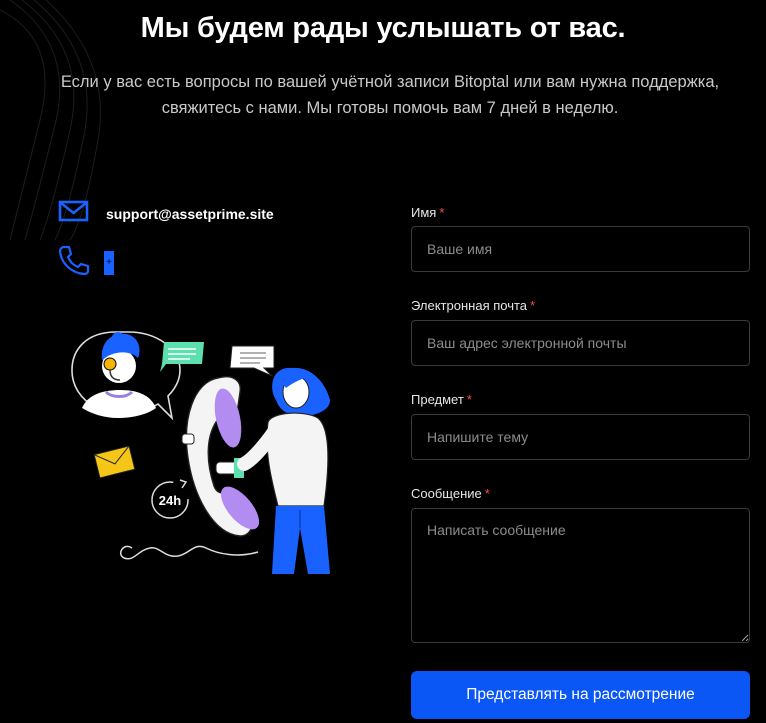  I want to click on phone-icon, so click(74, 262).